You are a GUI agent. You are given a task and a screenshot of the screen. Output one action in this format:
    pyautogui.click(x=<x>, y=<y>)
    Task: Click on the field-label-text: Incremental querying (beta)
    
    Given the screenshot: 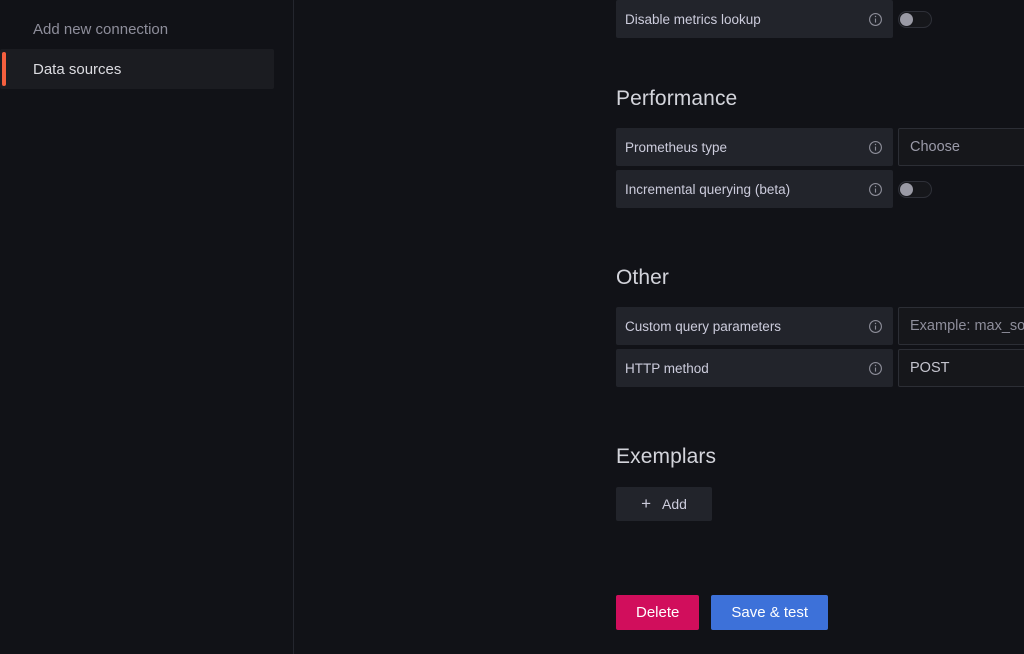 What is the action you would take?
    pyautogui.click(x=708, y=189)
    